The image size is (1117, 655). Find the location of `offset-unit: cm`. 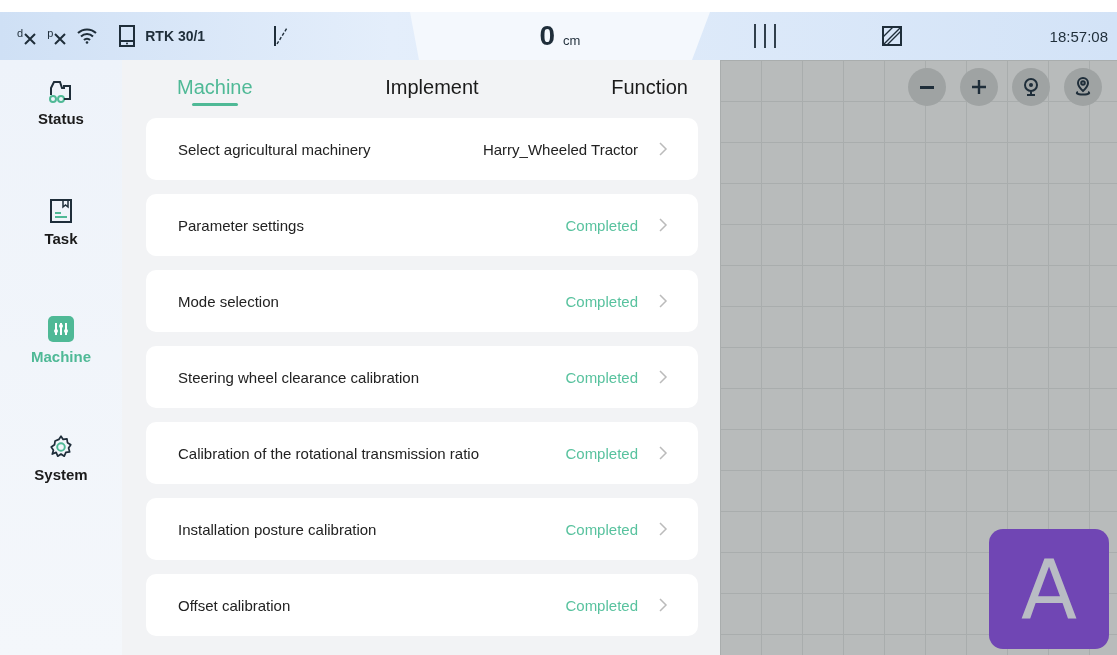

offset-unit: cm is located at coordinates (572, 40).